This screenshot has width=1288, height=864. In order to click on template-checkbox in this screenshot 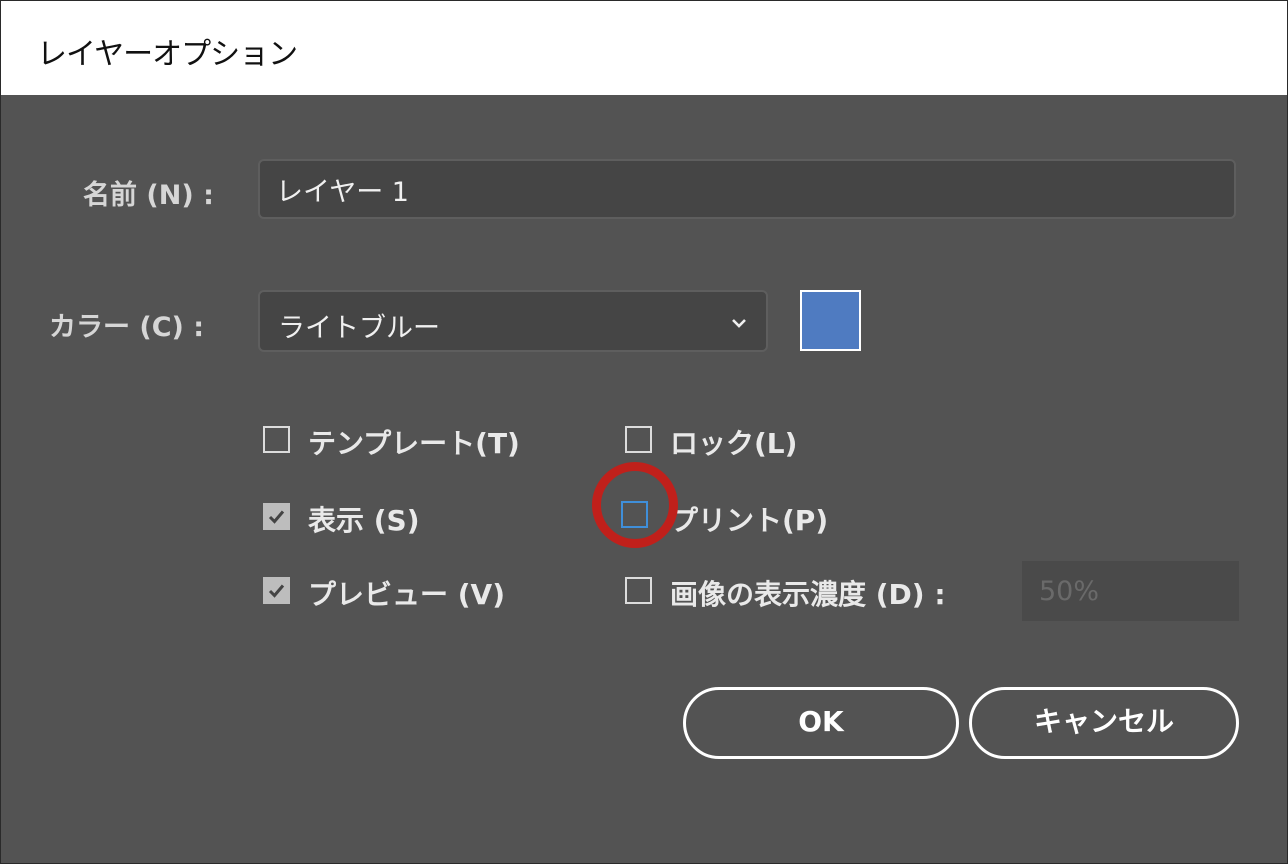, I will do `click(276, 439)`.